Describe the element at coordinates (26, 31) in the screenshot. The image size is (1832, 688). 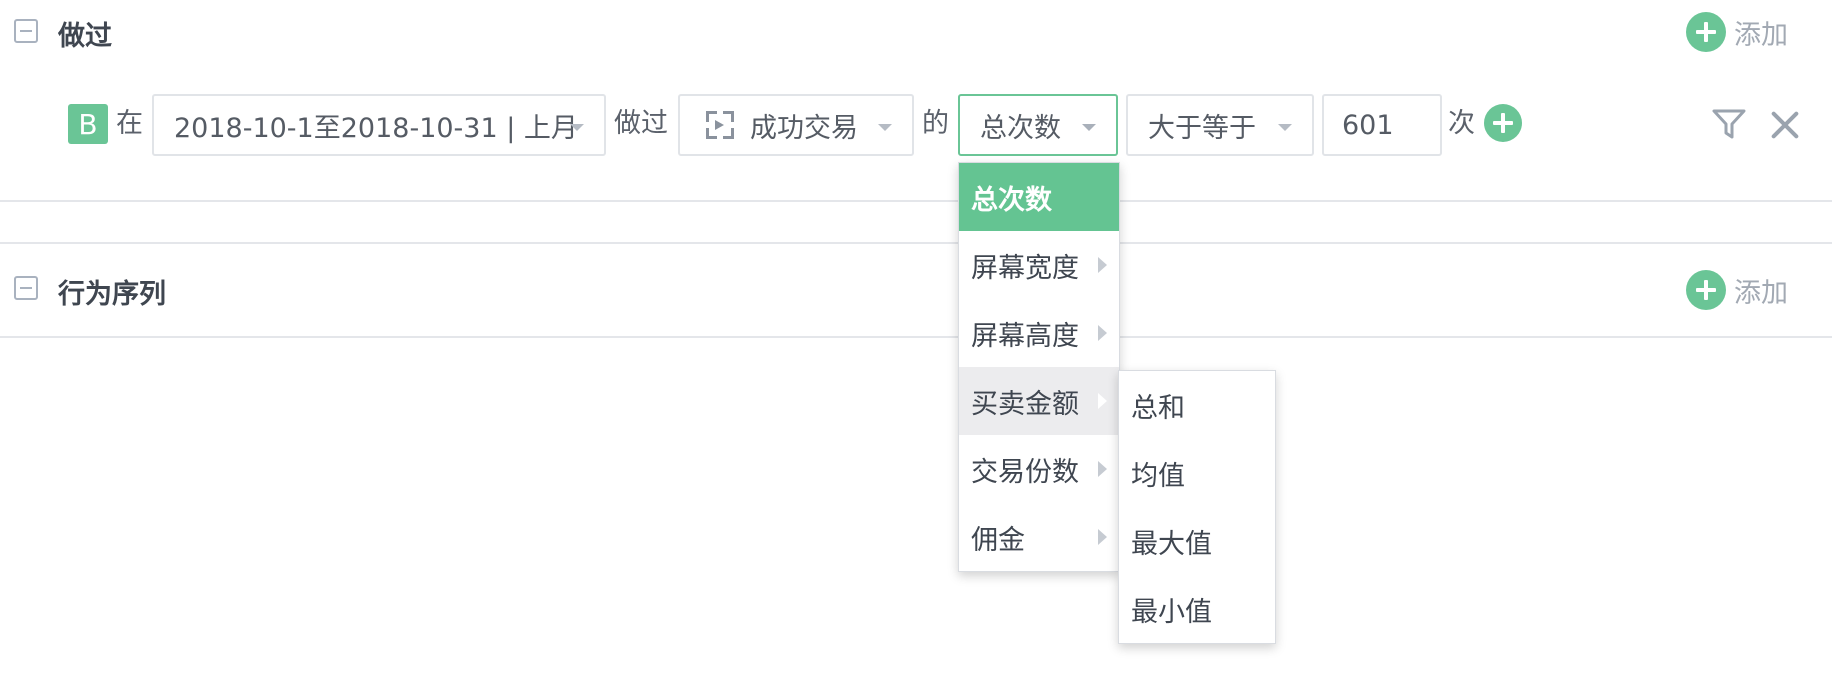
I see `collapse-done-icon` at that location.